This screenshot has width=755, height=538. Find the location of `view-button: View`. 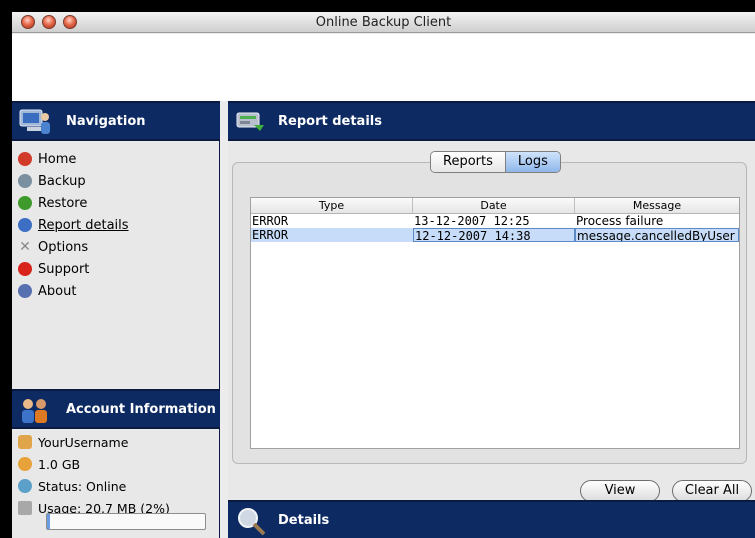

view-button: View is located at coordinates (620, 491).